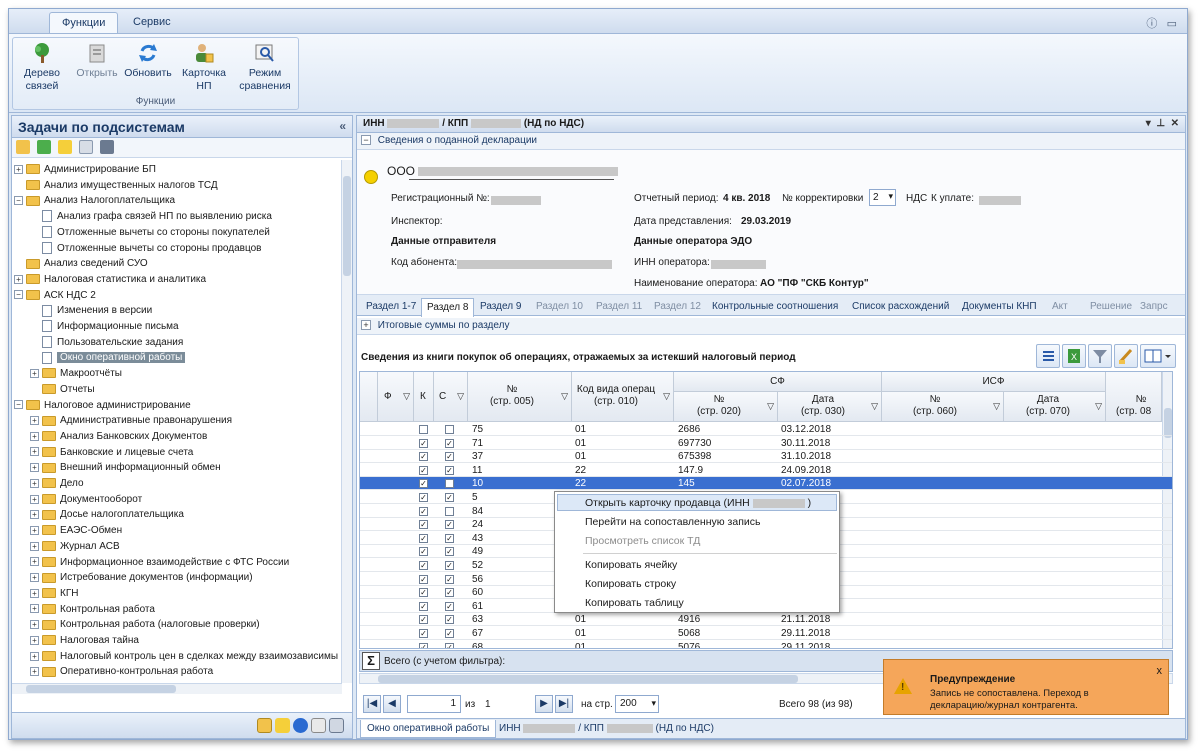 This screenshot has height=754, width=1200. I want to click on tree-item: + Налоговая тайна, so click(84, 640).